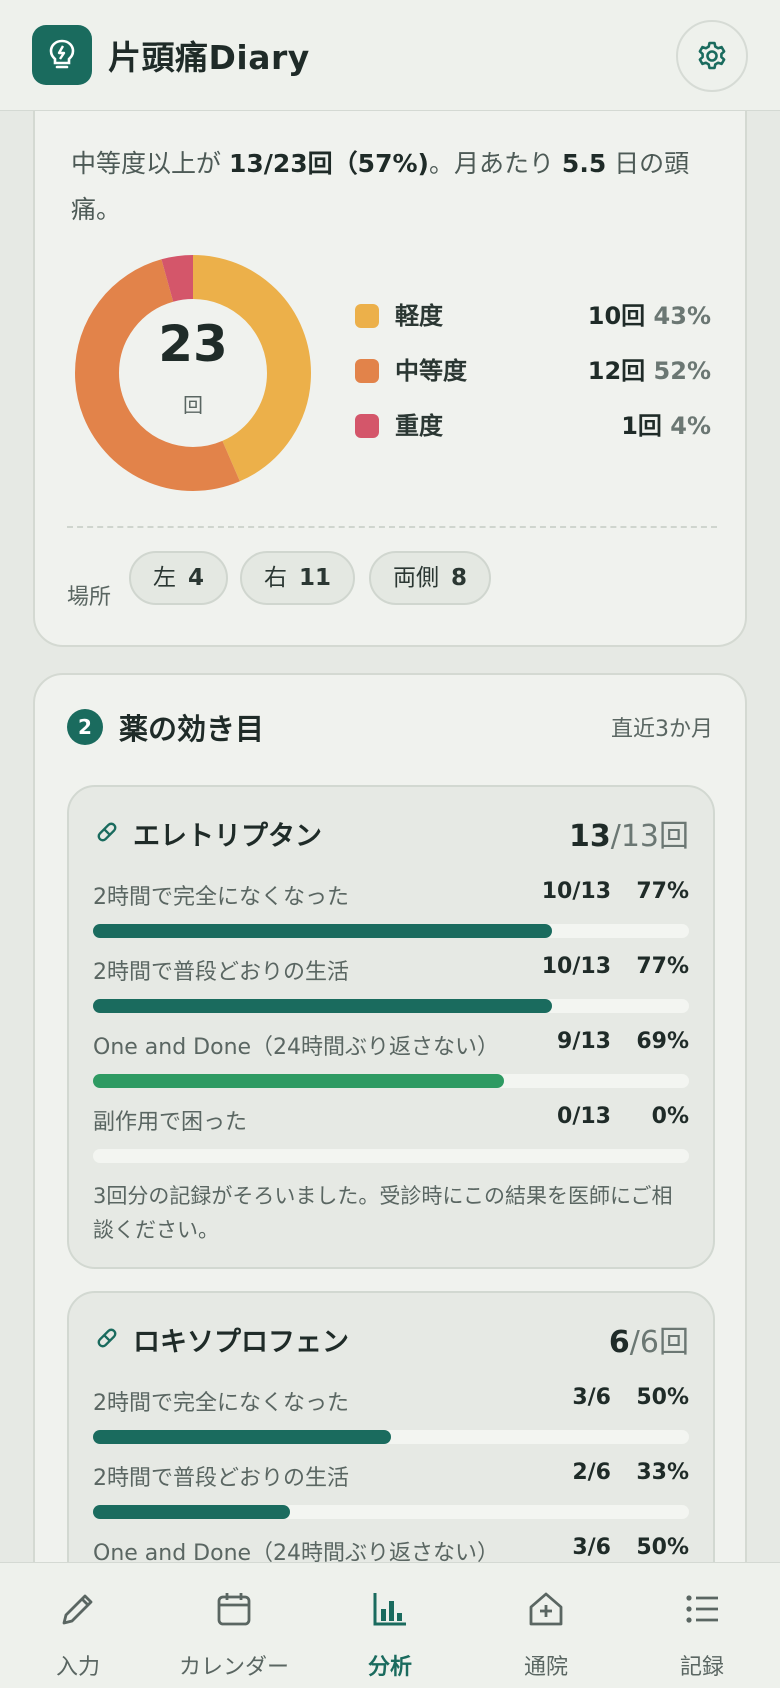 The height and width of the screenshot is (1688, 780). I want to click on med-count: 13/13回, so click(629, 833).